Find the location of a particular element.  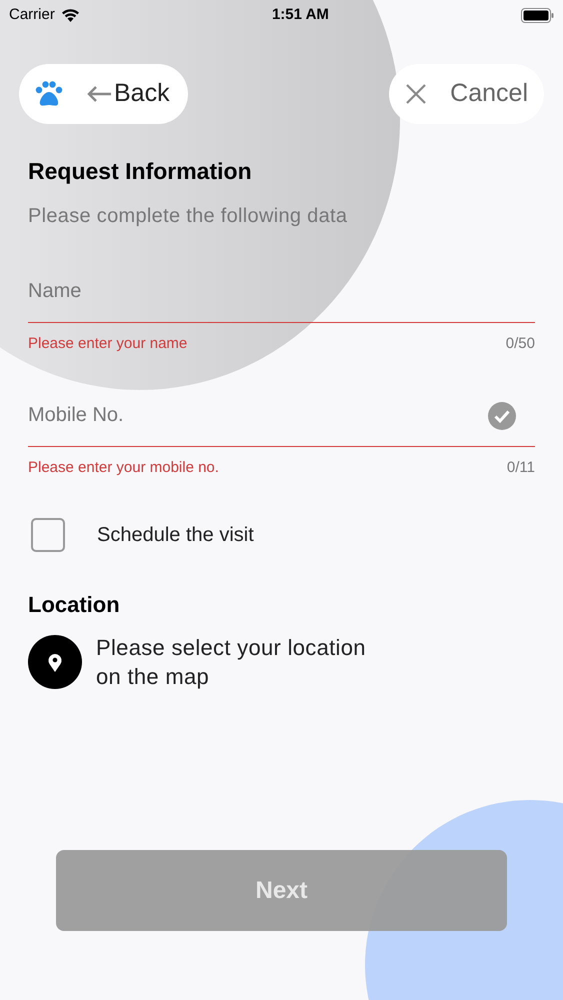

form-subtitle: Please complete the following data is located at coordinates (188, 216).